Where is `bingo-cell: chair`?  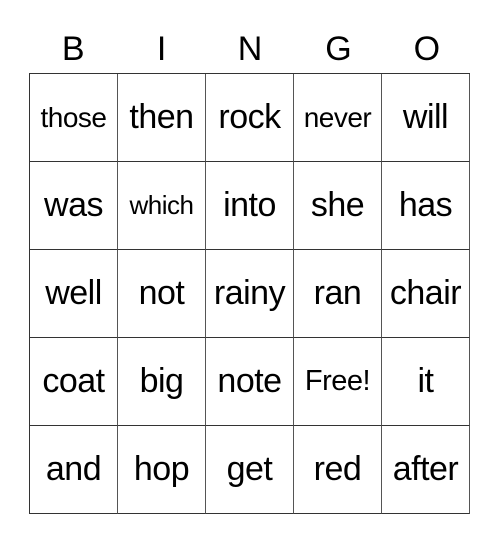
bingo-cell: chair is located at coordinates (426, 294).